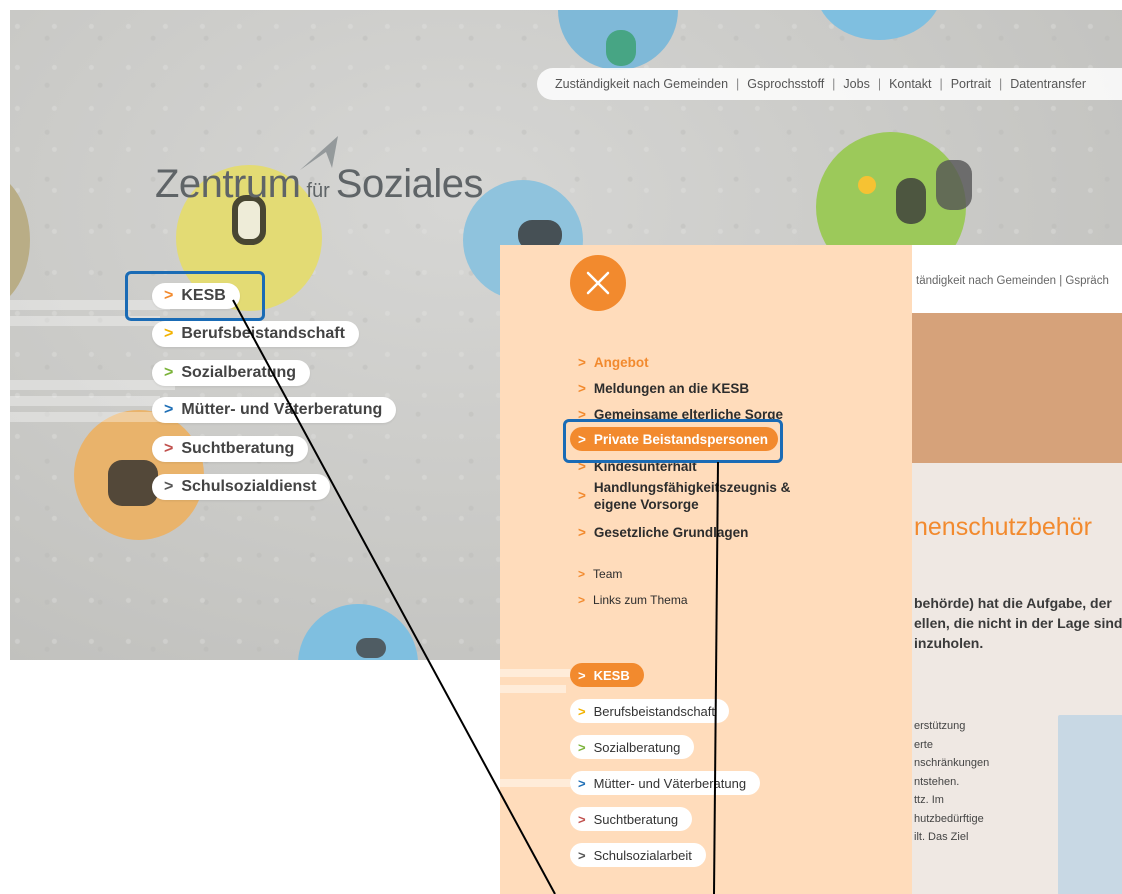  I want to click on nav-link-jobs: Jobs, so click(856, 84).